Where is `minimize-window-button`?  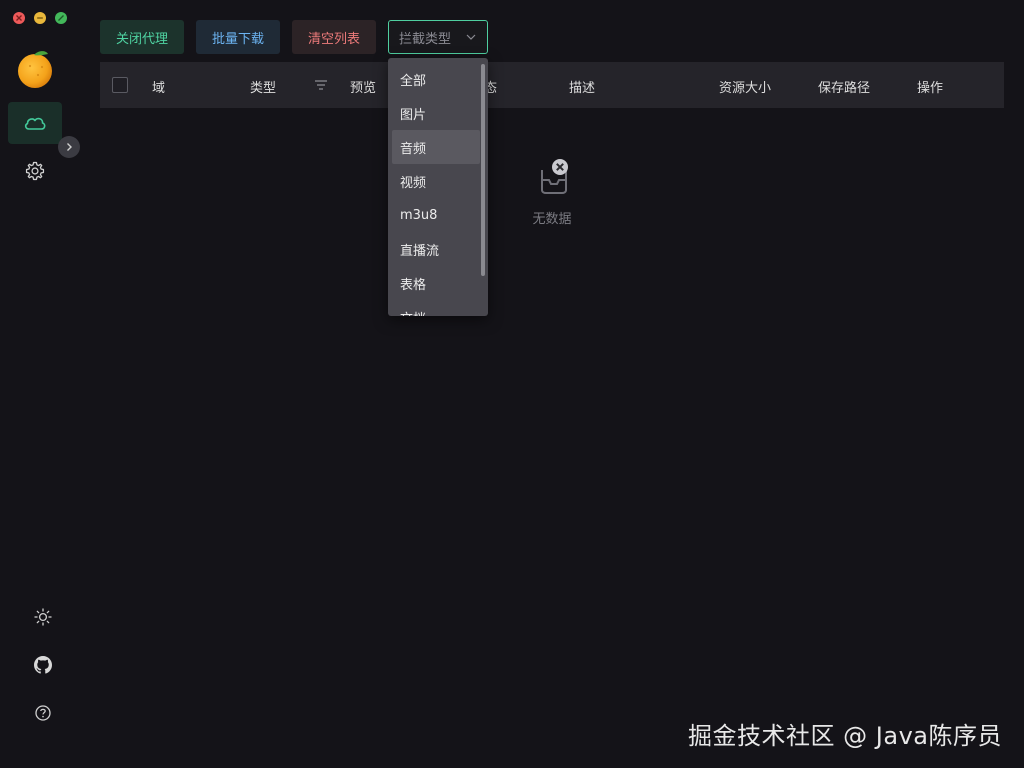 minimize-window-button is located at coordinates (40, 18).